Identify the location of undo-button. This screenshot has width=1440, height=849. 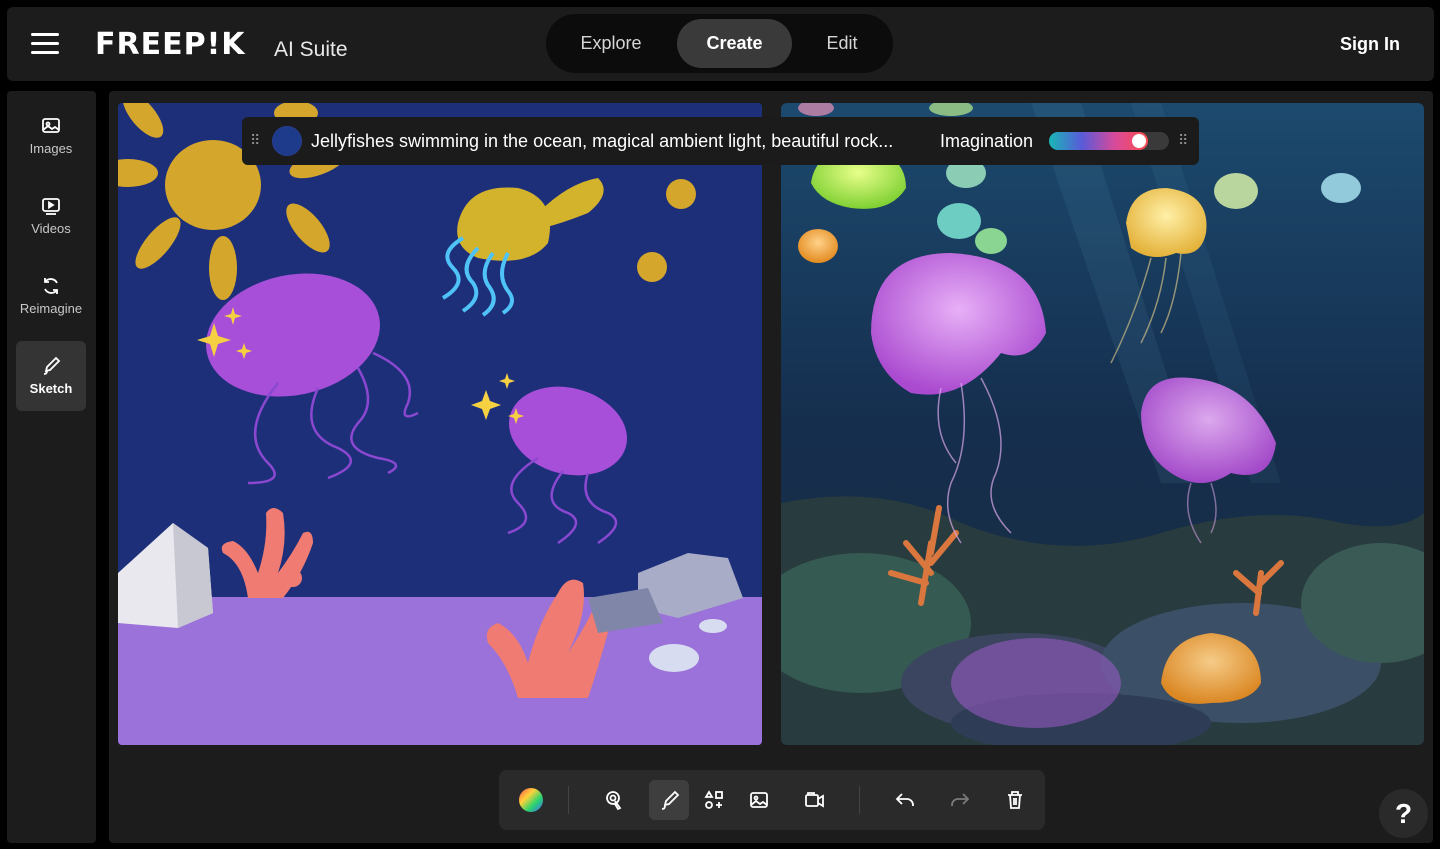
(905, 800).